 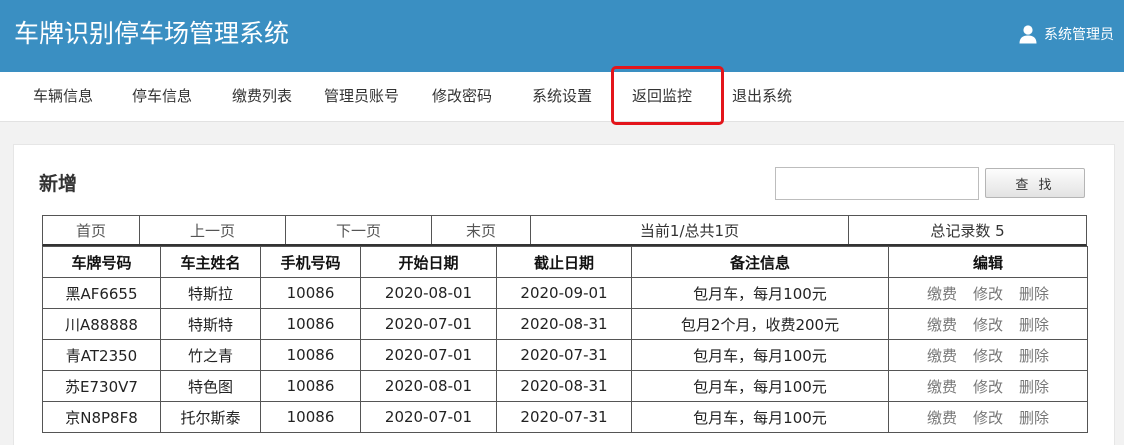 What do you see at coordinates (58, 182) in the screenshot?
I see `panel-title: 新增` at bounding box center [58, 182].